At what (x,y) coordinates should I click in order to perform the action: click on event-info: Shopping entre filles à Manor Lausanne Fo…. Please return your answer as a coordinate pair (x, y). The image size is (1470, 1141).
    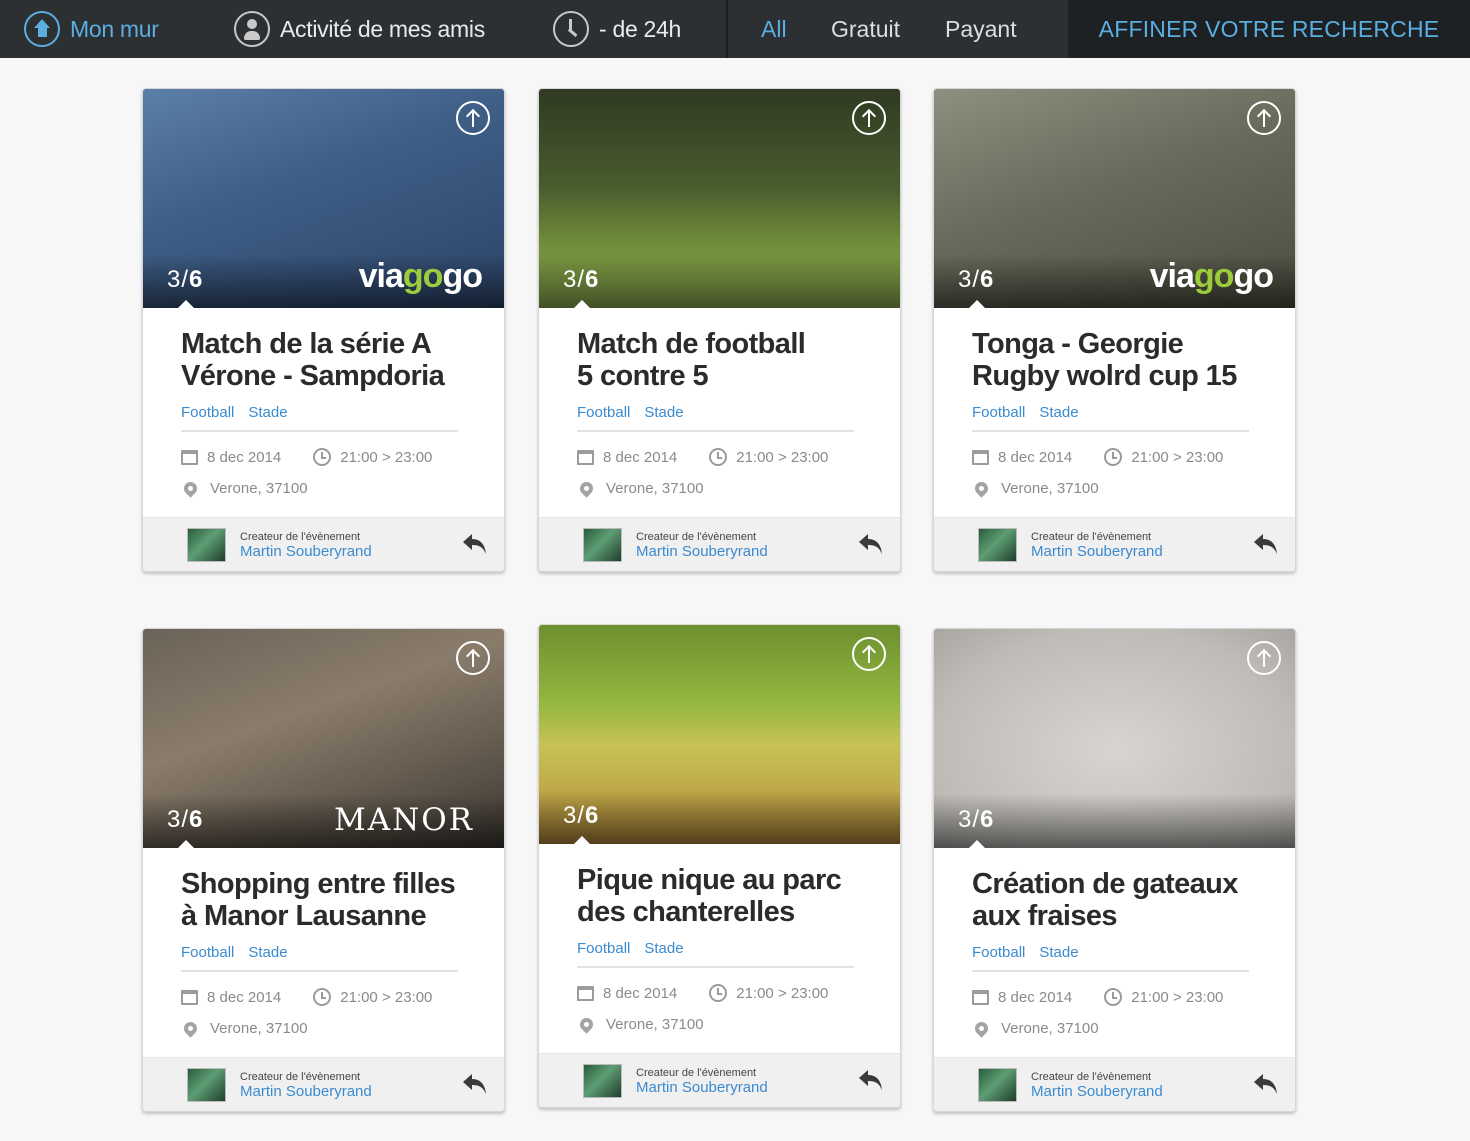
    Looking at the image, I should click on (323, 943).